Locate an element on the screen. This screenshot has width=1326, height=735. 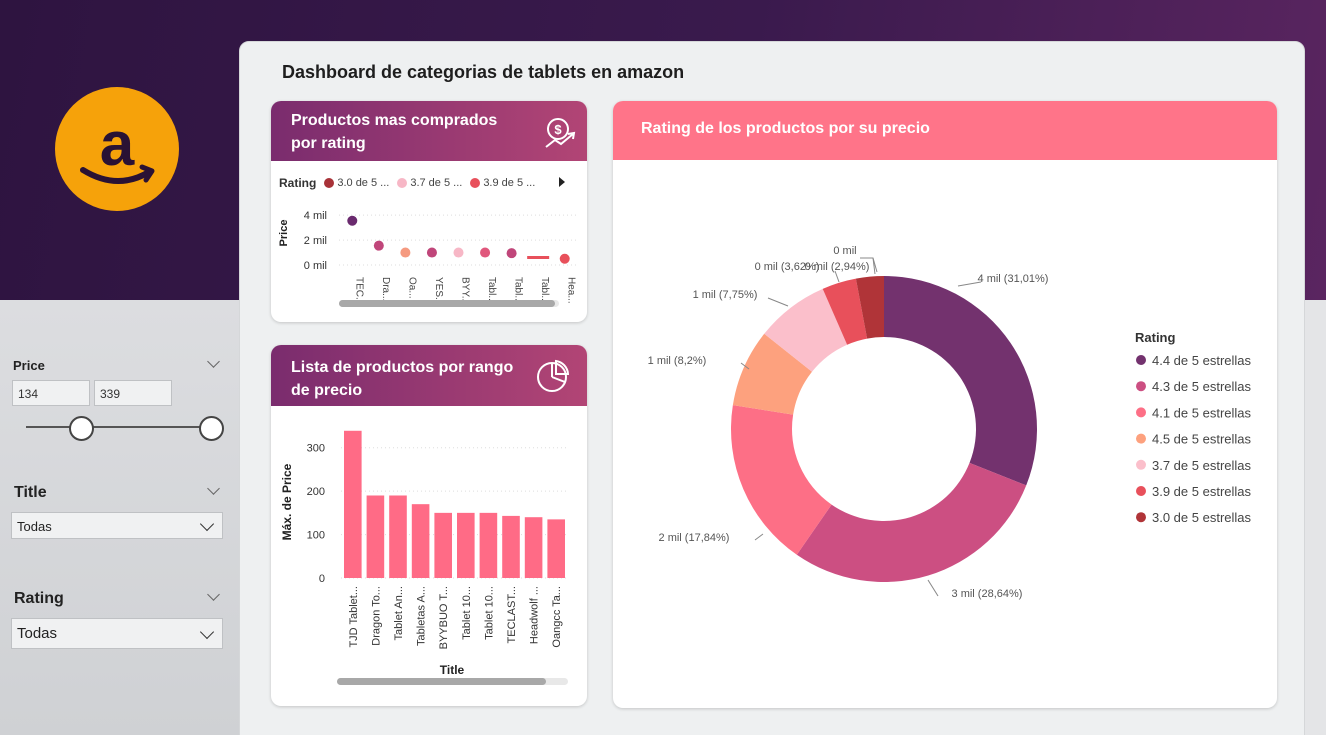
rating-dropdown: Todas is located at coordinates (117, 633).